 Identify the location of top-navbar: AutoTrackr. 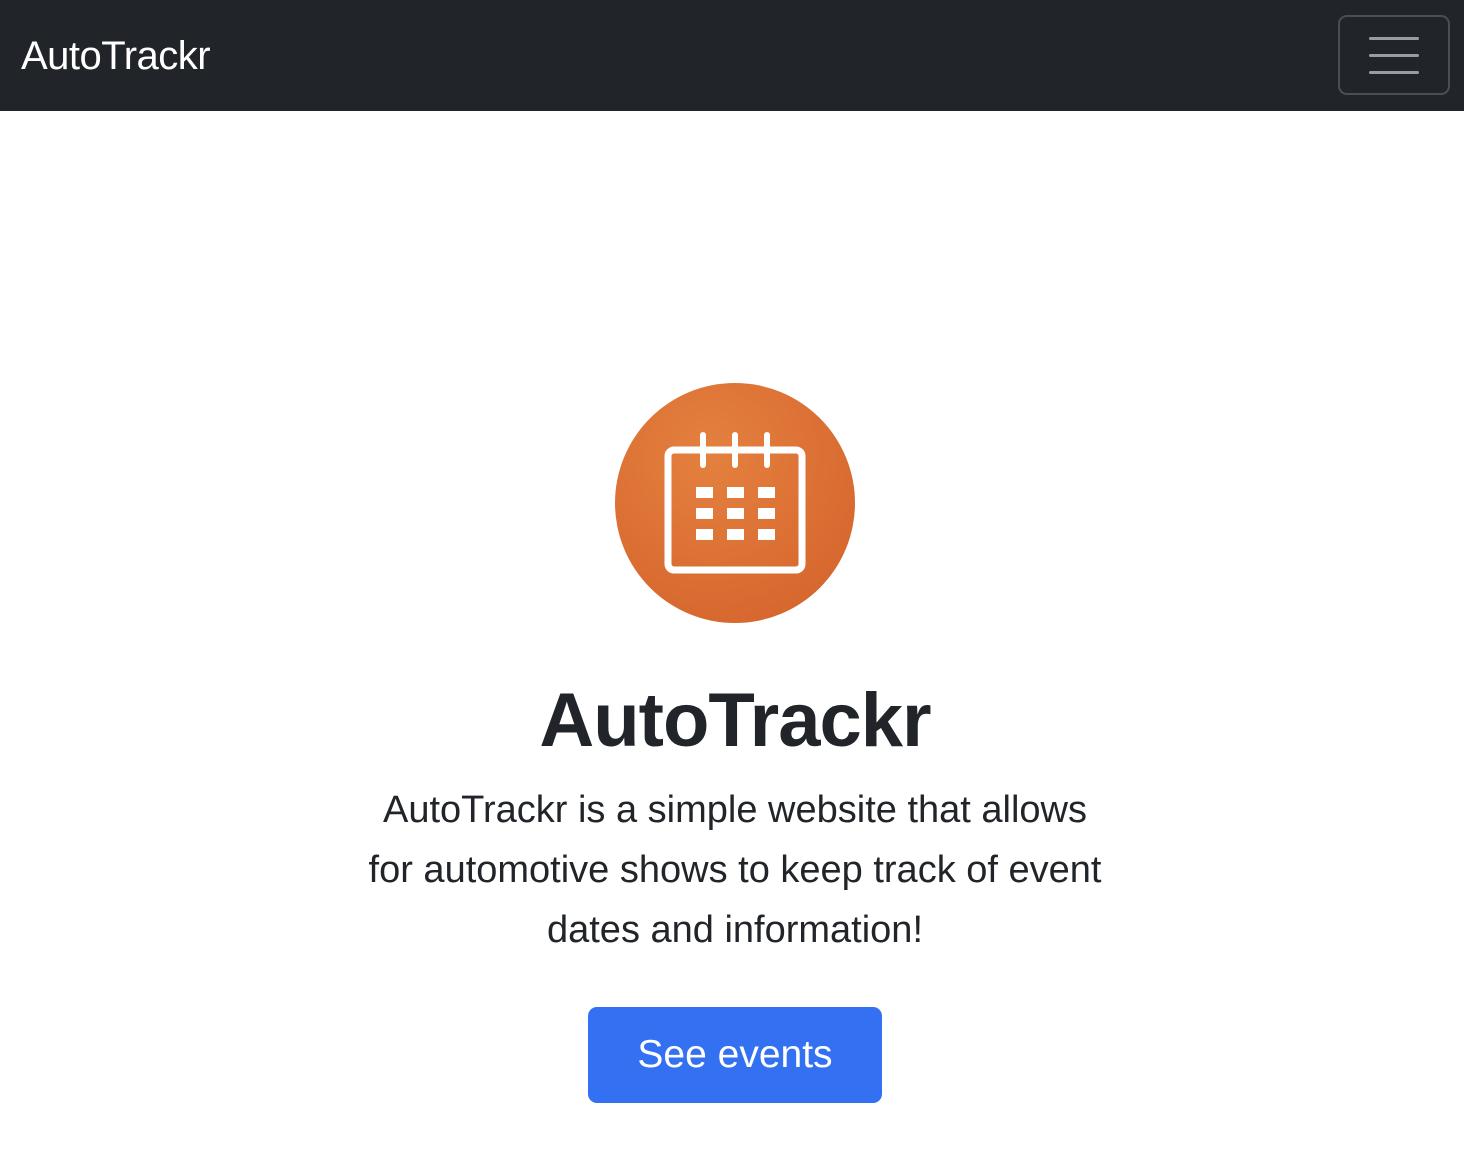
(732, 55).